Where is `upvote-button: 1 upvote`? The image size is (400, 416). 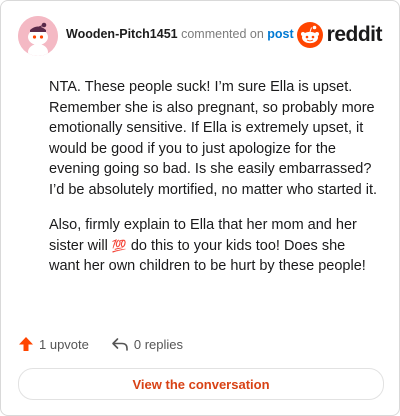
upvote-button: 1 upvote is located at coordinates (53, 344).